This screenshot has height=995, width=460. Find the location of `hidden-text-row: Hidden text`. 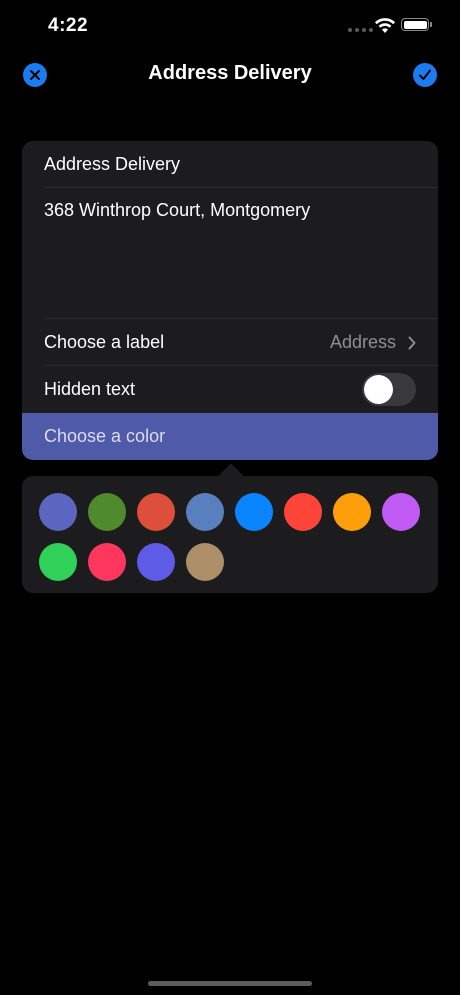

hidden-text-row: Hidden text is located at coordinates (230, 389).